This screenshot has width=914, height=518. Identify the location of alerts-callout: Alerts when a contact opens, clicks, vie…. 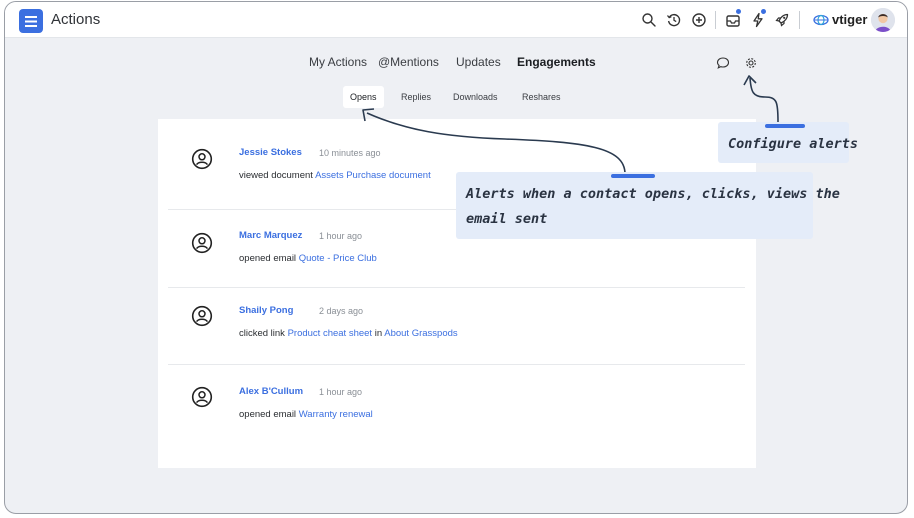
(648, 205).